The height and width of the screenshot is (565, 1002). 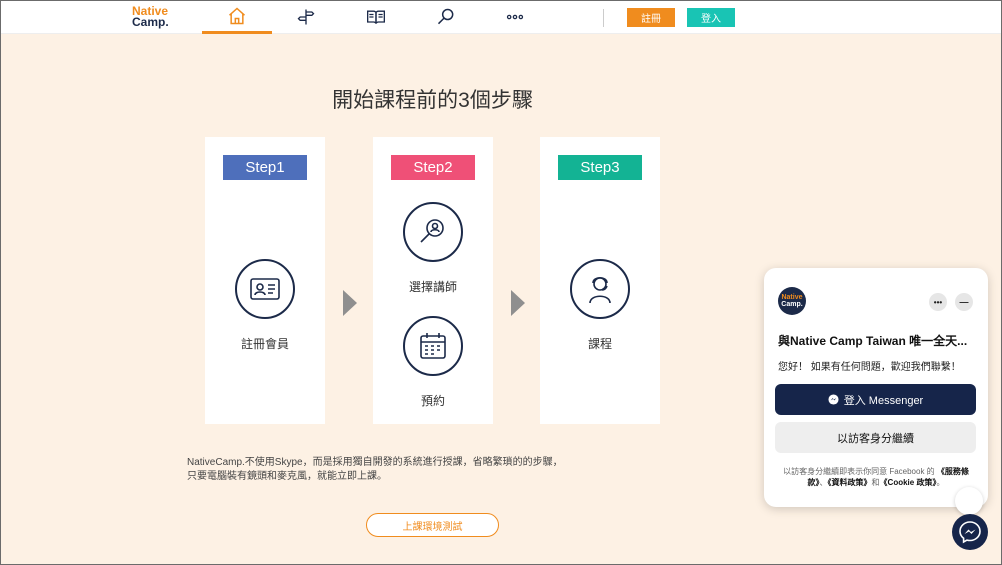 What do you see at coordinates (287, 476) in the screenshot?
I see `description-line2: 只要電腦裝有鏡頭和麥克風，就能立即上課。` at bounding box center [287, 476].